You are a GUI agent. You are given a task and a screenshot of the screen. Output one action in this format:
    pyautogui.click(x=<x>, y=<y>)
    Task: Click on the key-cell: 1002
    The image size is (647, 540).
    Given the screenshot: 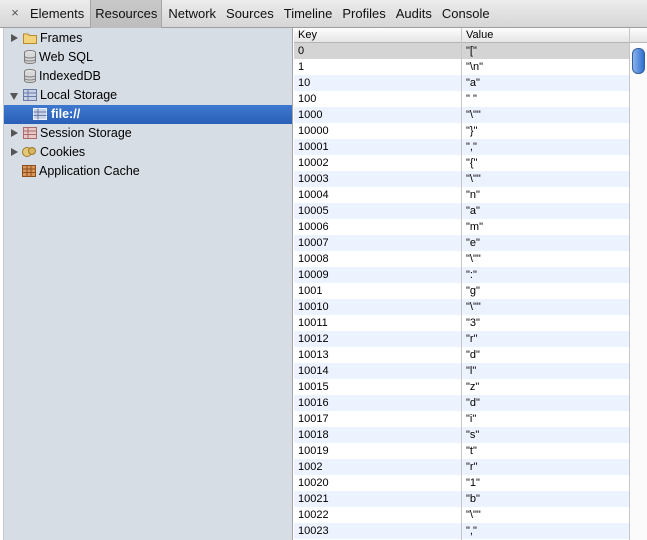 What is the action you would take?
    pyautogui.click(x=310, y=467)
    